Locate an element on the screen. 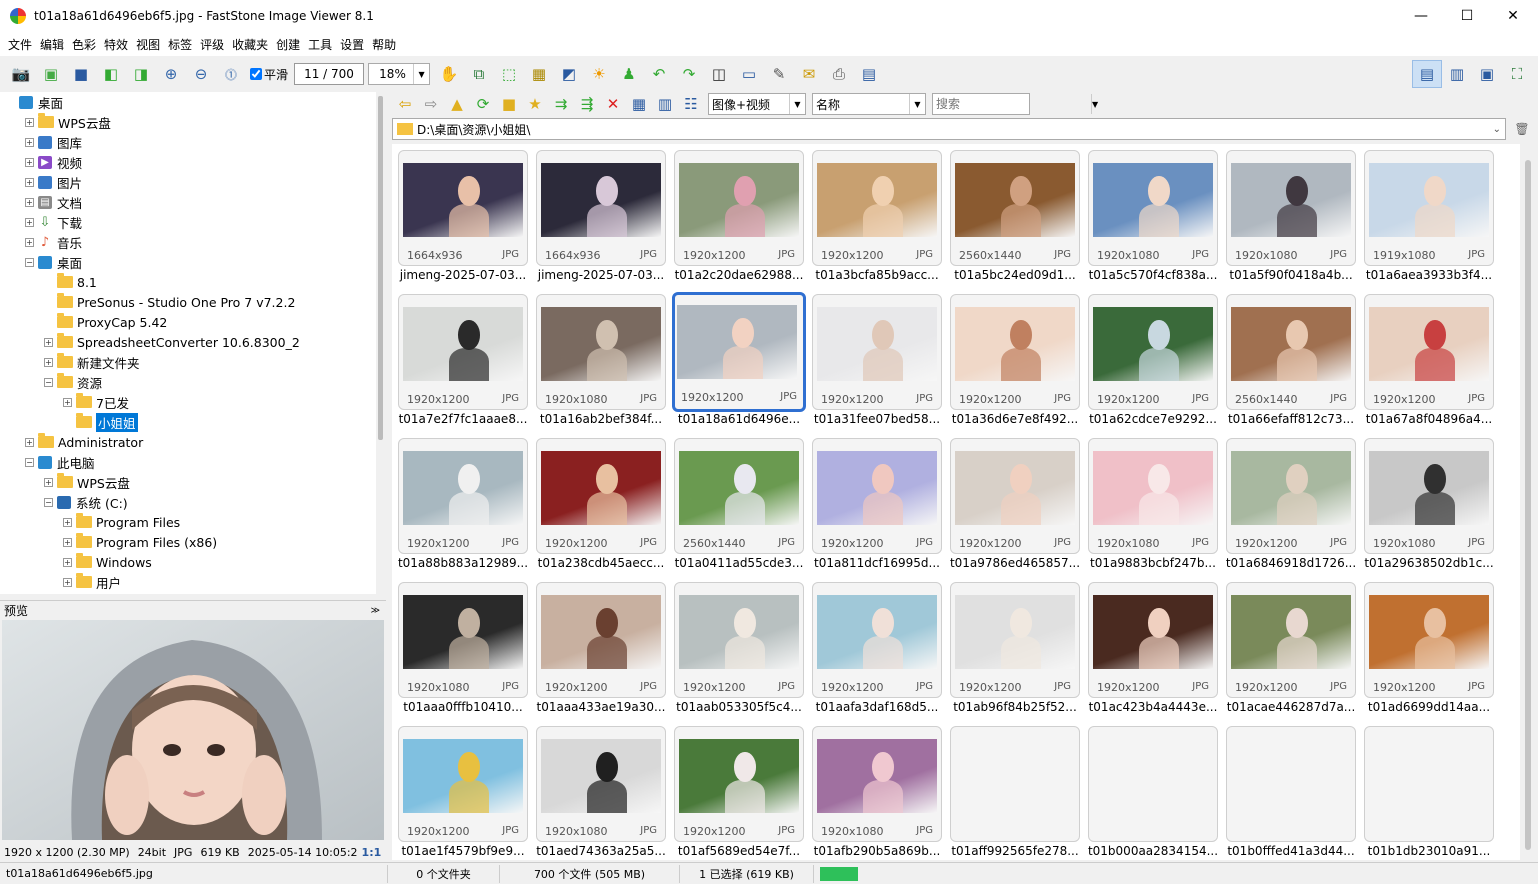  slideshow-icon: ▭ is located at coordinates (749, 74).